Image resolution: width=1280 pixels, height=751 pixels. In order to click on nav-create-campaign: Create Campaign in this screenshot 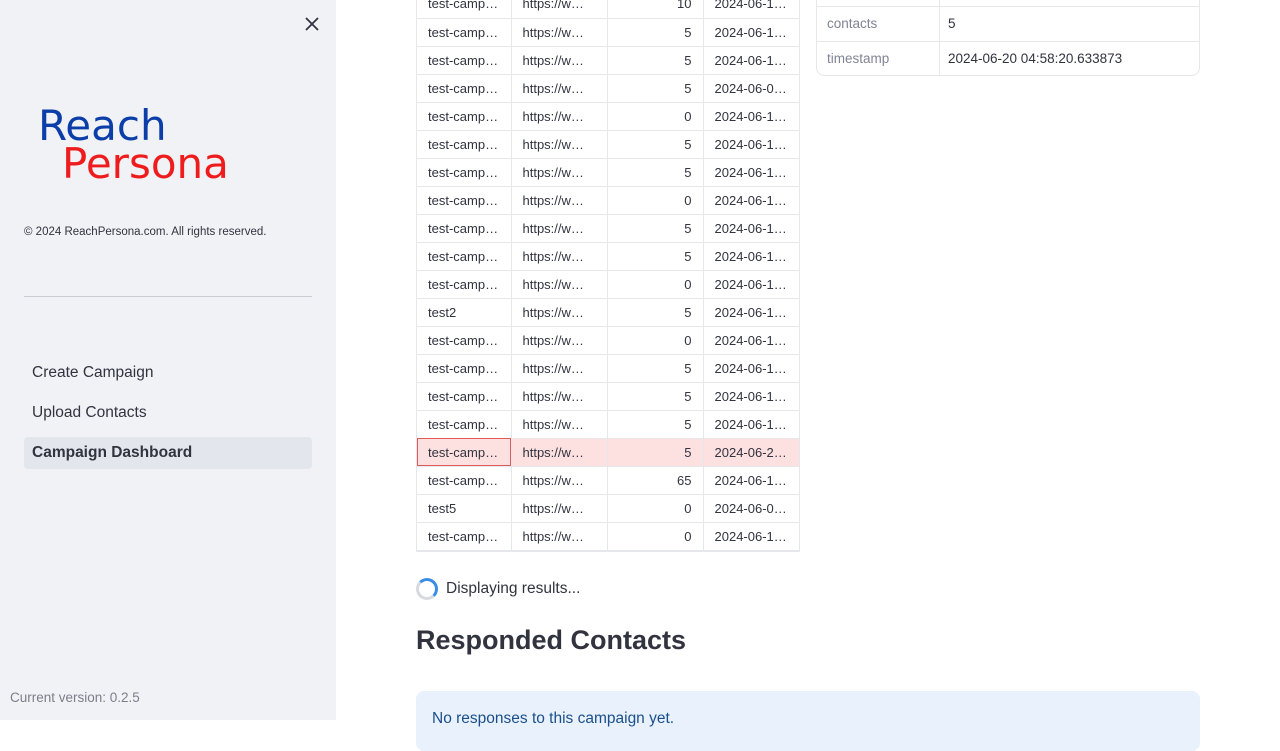, I will do `click(168, 373)`.